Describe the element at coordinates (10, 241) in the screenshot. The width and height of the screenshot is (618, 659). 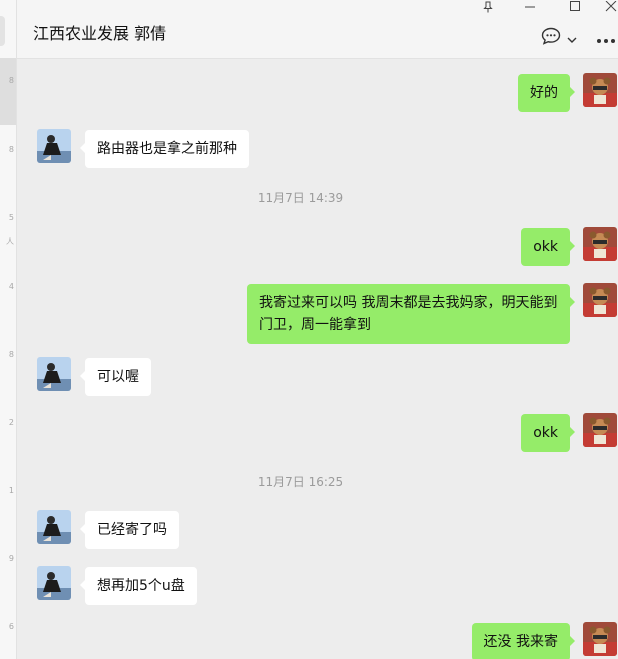
I see `session-name-fragment: 人` at that location.